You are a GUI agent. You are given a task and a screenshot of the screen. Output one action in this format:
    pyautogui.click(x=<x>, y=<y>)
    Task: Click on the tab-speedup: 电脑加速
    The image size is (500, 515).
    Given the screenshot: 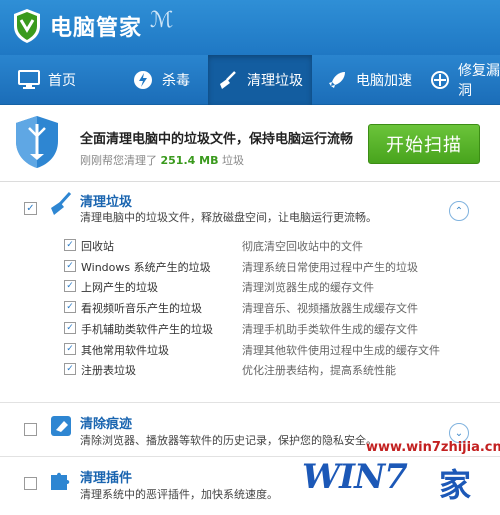 What is the action you would take?
    pyautogui.click(x=371, y=80)
    